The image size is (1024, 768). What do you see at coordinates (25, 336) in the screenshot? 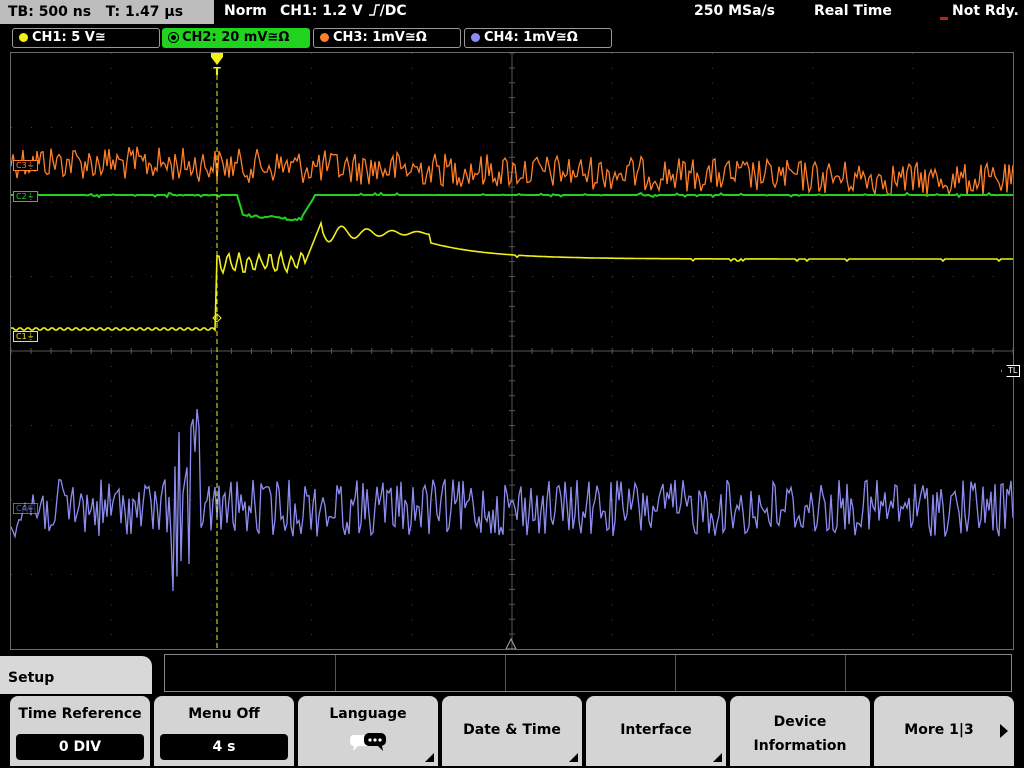
I see `ch1-offset-marker: C1⏚` at bounding box center [25, 336].